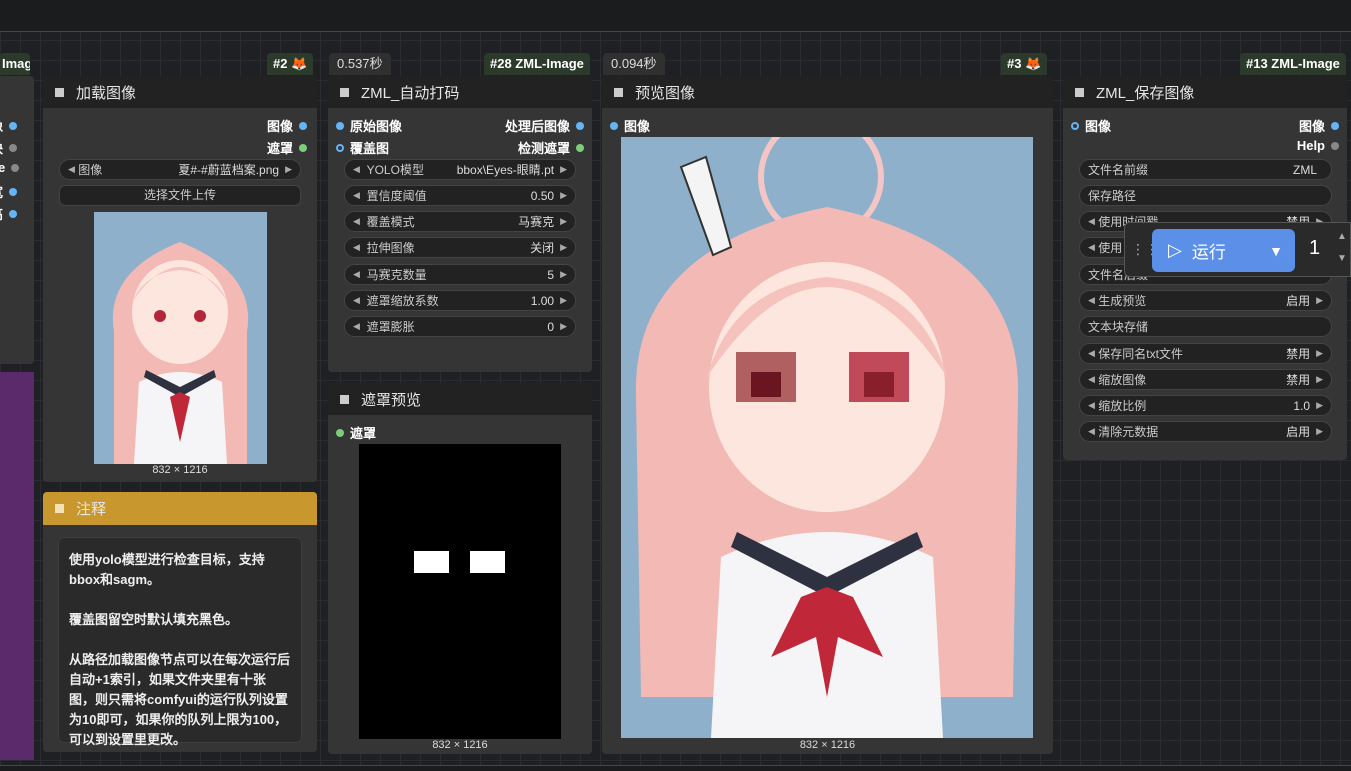 The image size is (1351, 771). What do you see at coordinates (1310, 145) in the screenshot?
I see `slot-label: Help` at bounding box center [1310, 145].